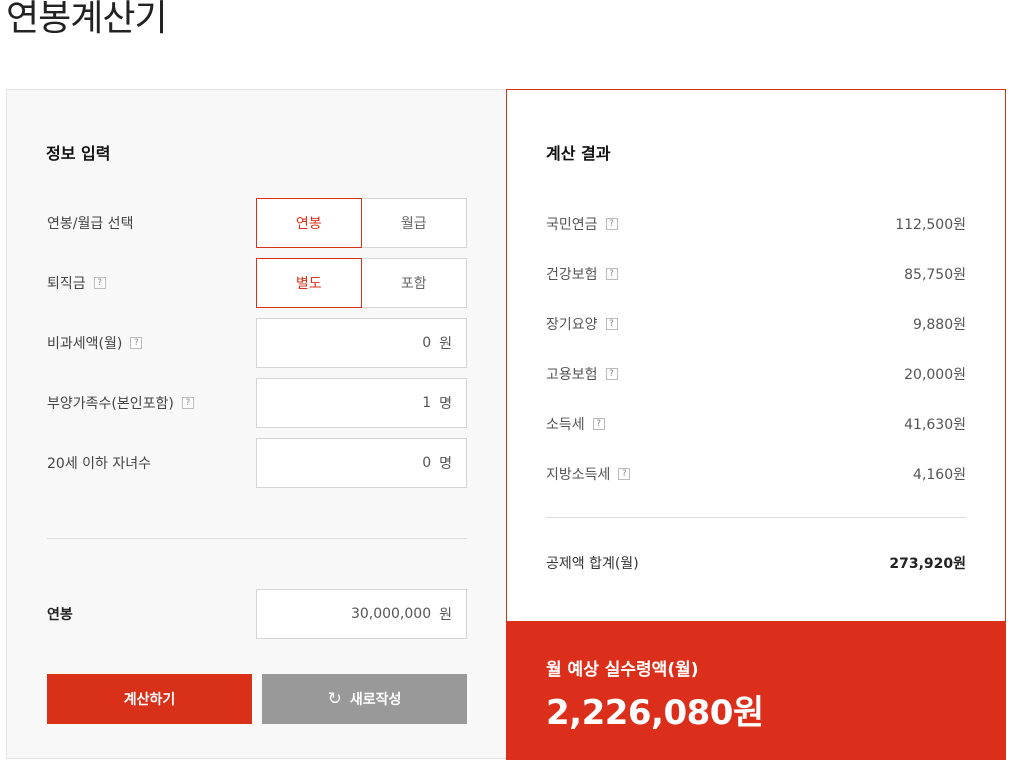 The image size is (1011, 776). What do you see at coordinates (445, 464) in the screenshot?
I see `children-unit: 명` at bounding box center [445, 464].